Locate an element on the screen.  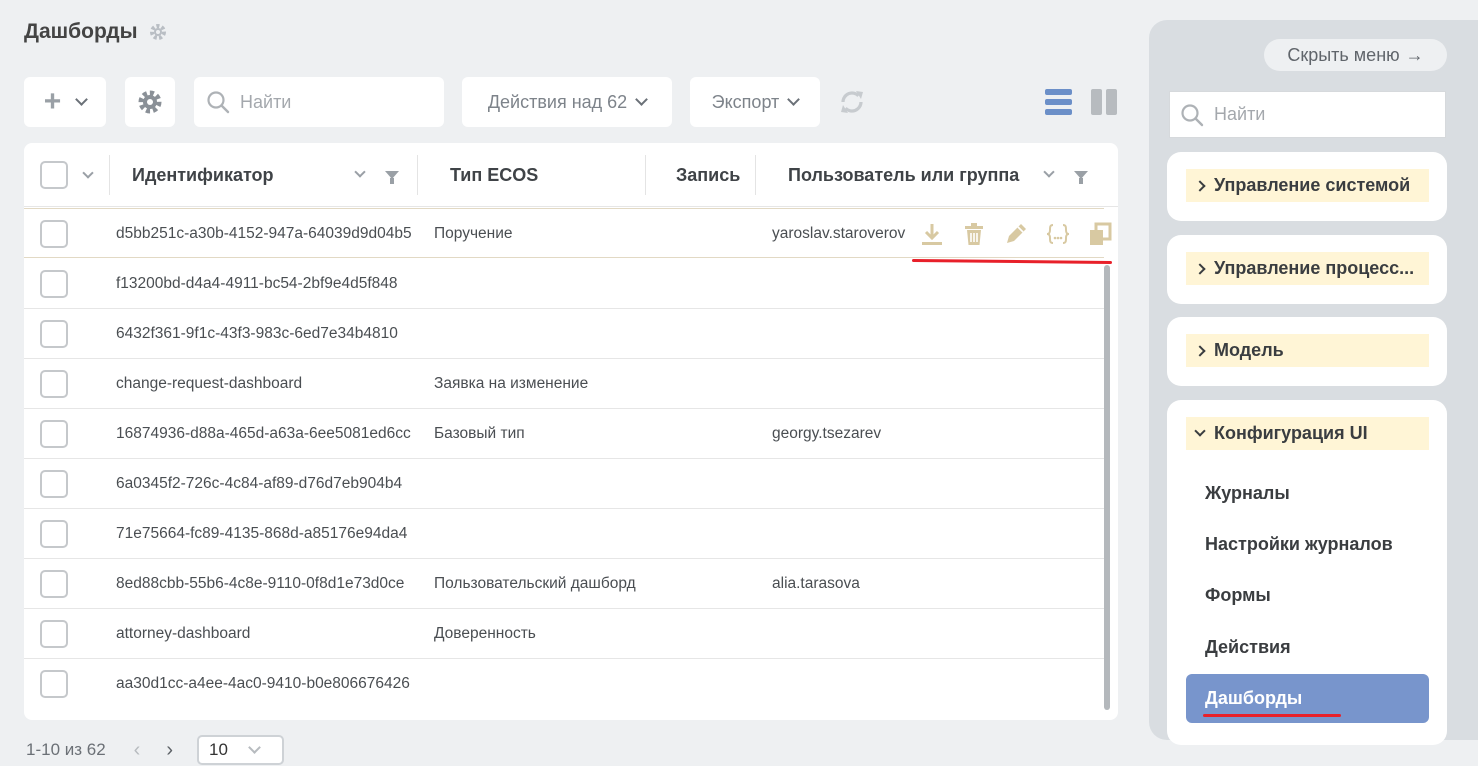
sidebar-section-label: Конфигурация UI is located at coordinates (1291, 433).